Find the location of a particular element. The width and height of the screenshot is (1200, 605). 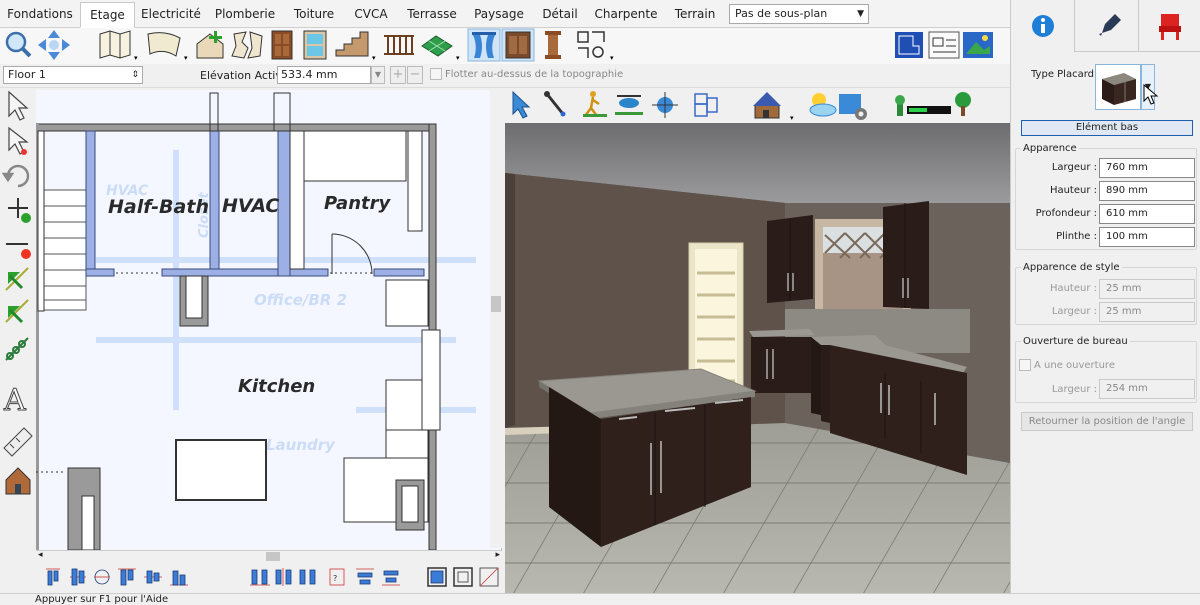

height-input: 890 mm is located at coordinates (1147, 191).